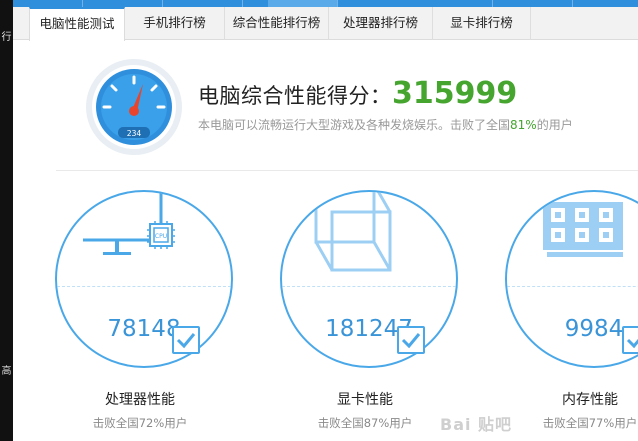 The image size is (638, 441). What do you see at coordinates (140, 423) in the screenshot?
I see `cpu-card-subtitle: 击败全国72%用户` at bounding box center [140, 423].